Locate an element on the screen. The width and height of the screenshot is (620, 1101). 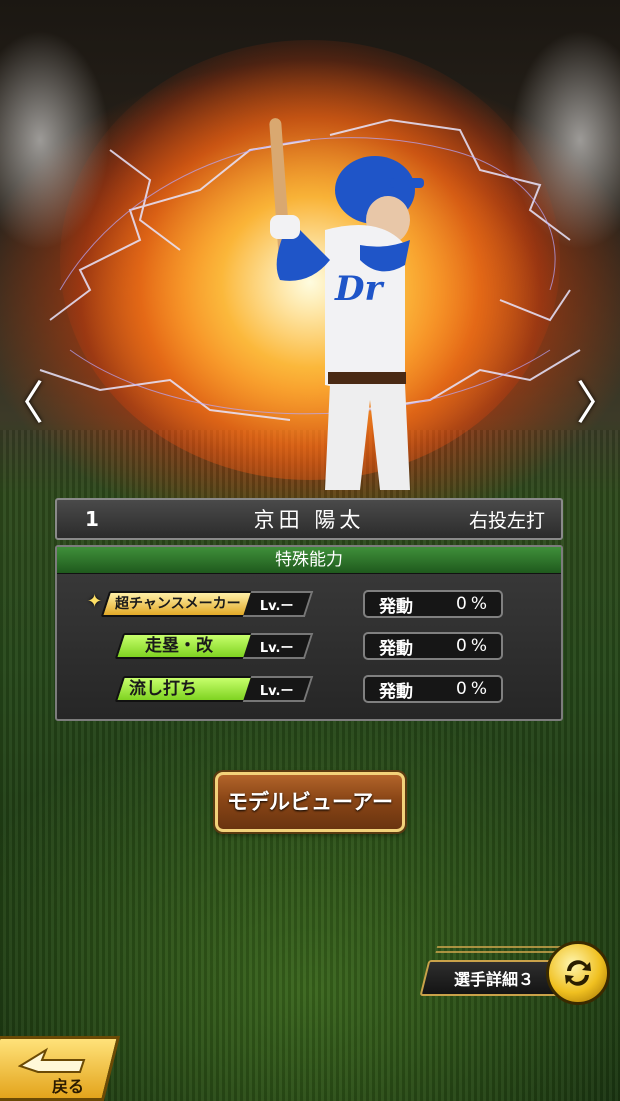
batting-throwing-hand: 右投左打 is located at coordinates (506, 520).